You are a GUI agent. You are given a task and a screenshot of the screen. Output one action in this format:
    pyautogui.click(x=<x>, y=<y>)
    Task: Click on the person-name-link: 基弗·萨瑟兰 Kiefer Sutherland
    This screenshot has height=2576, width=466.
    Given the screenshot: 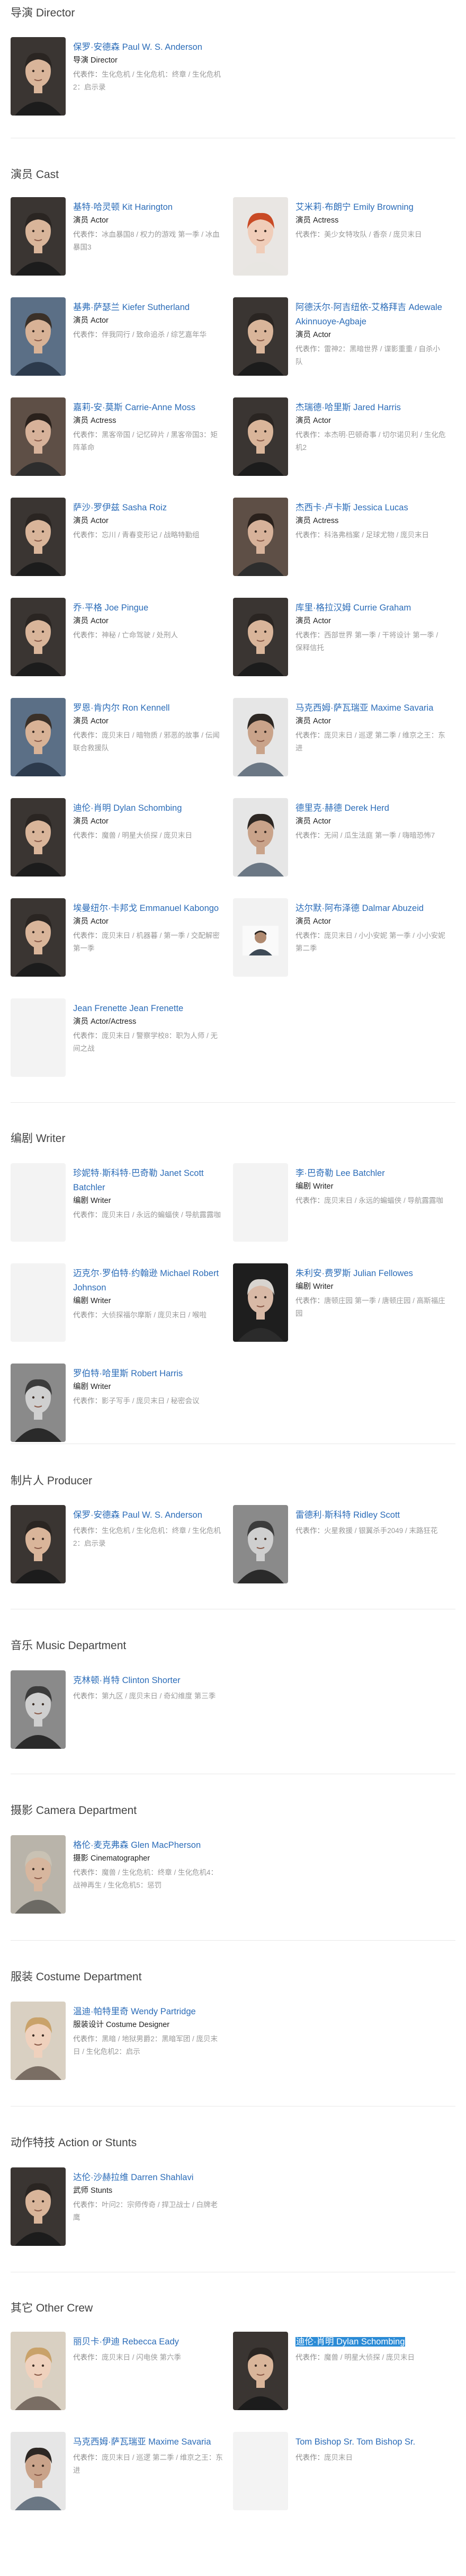 What is the action you would take?
    pyautogui.click(x=149, y=307)
    